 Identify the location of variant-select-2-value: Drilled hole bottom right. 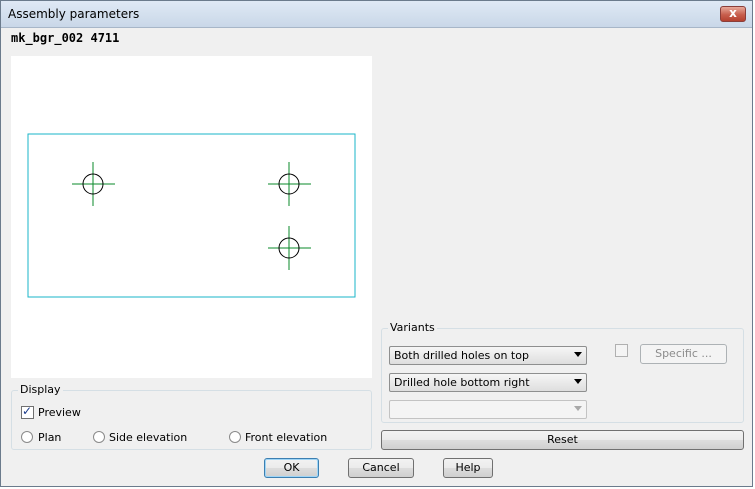
(462, 382).